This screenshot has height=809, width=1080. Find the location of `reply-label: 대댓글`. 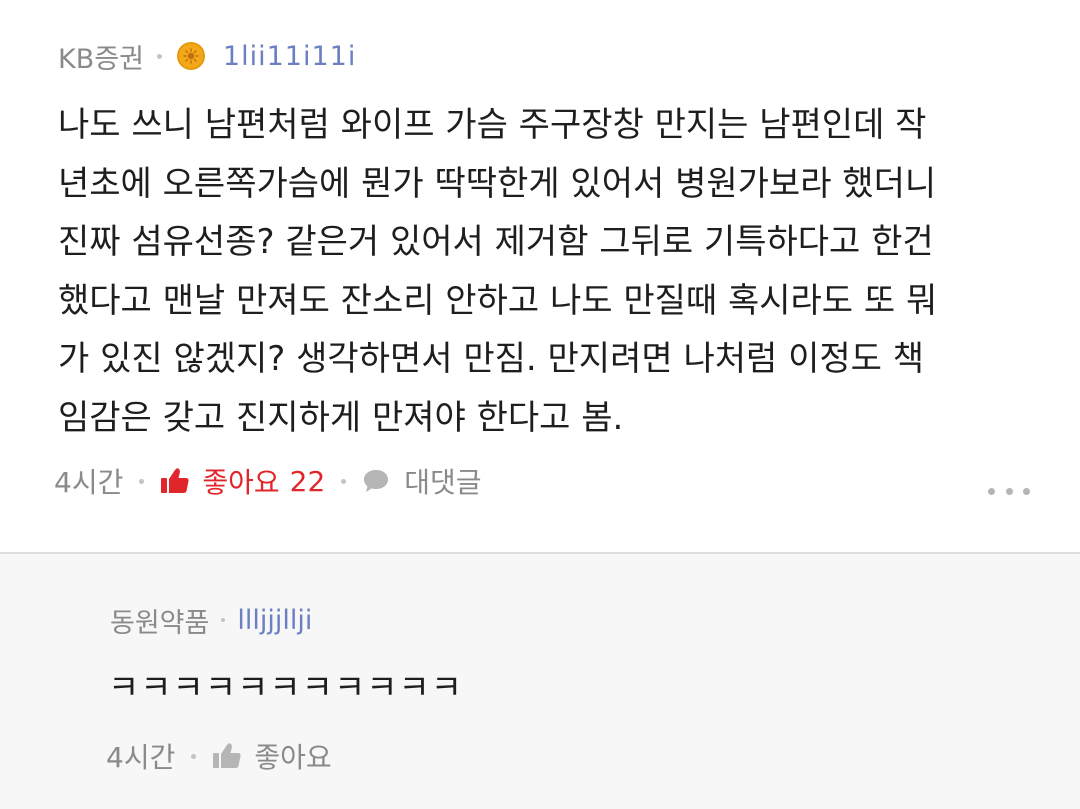

reply-label: 대댓글 is located at coordinates (443, 482).